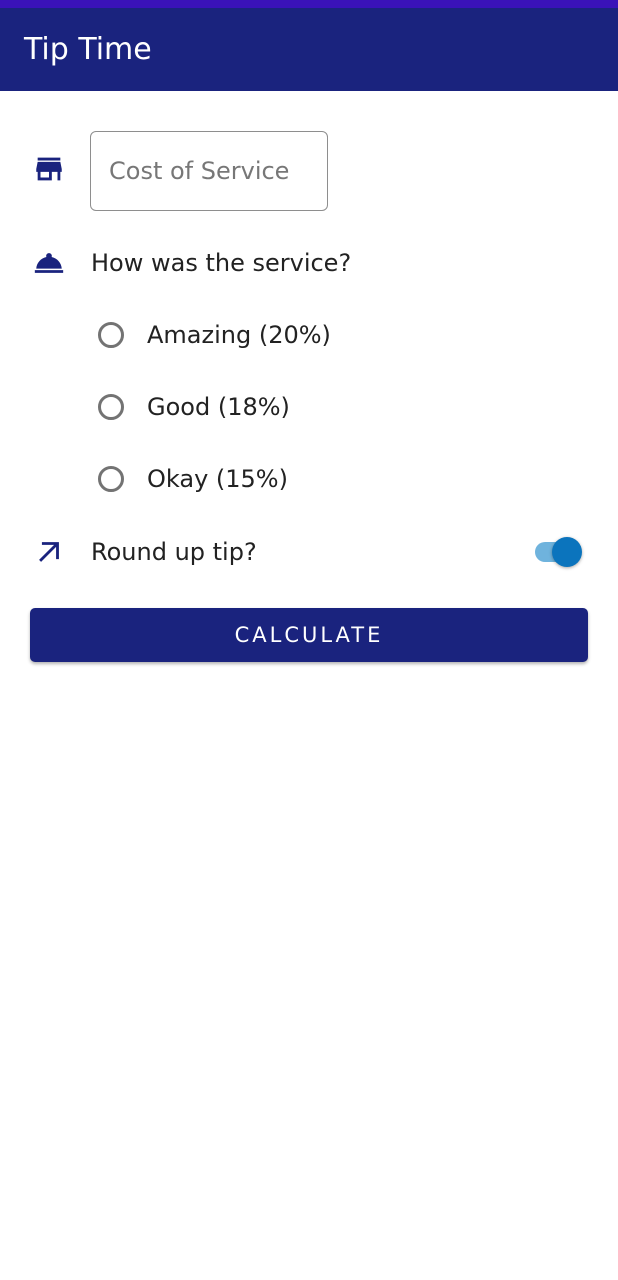 The width and height of the screenshot is (618, 1280). Describe the element at coordinates (49, 552) in the screenshot. I see `trending-up-arrow-icon` at that location.